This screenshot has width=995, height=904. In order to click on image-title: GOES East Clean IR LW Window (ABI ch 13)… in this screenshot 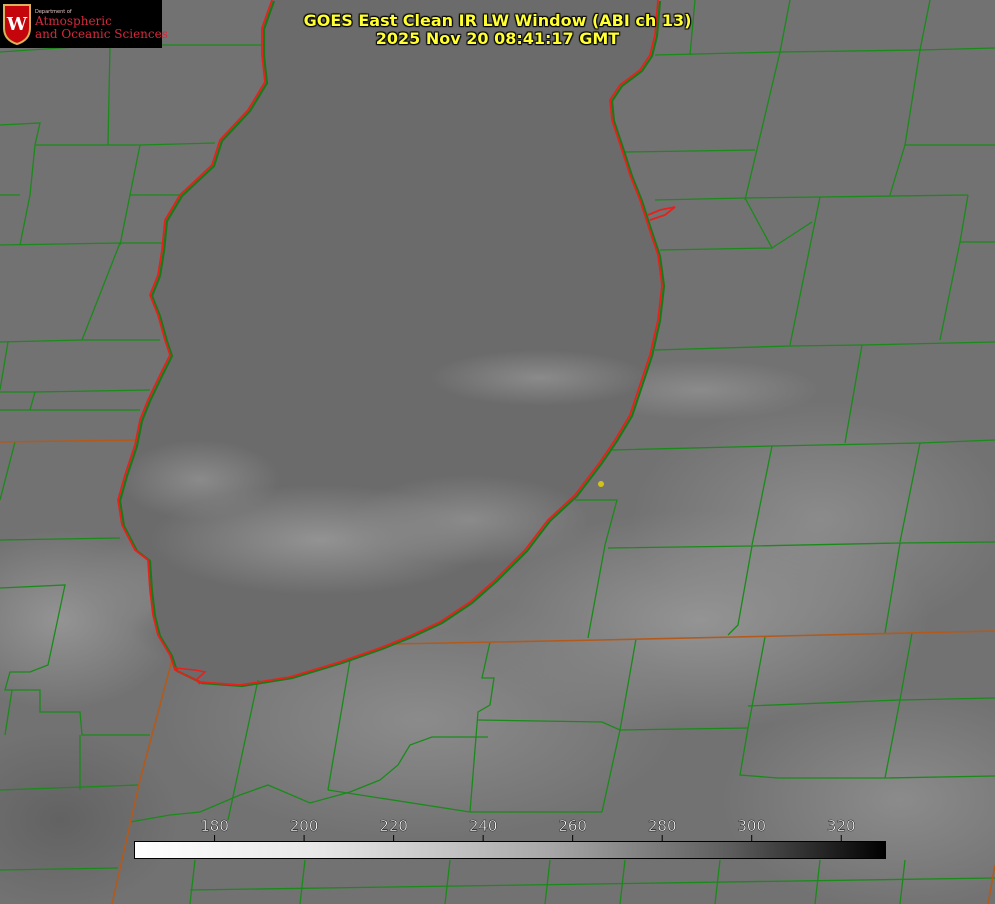, I will do `click(497, 30)`.